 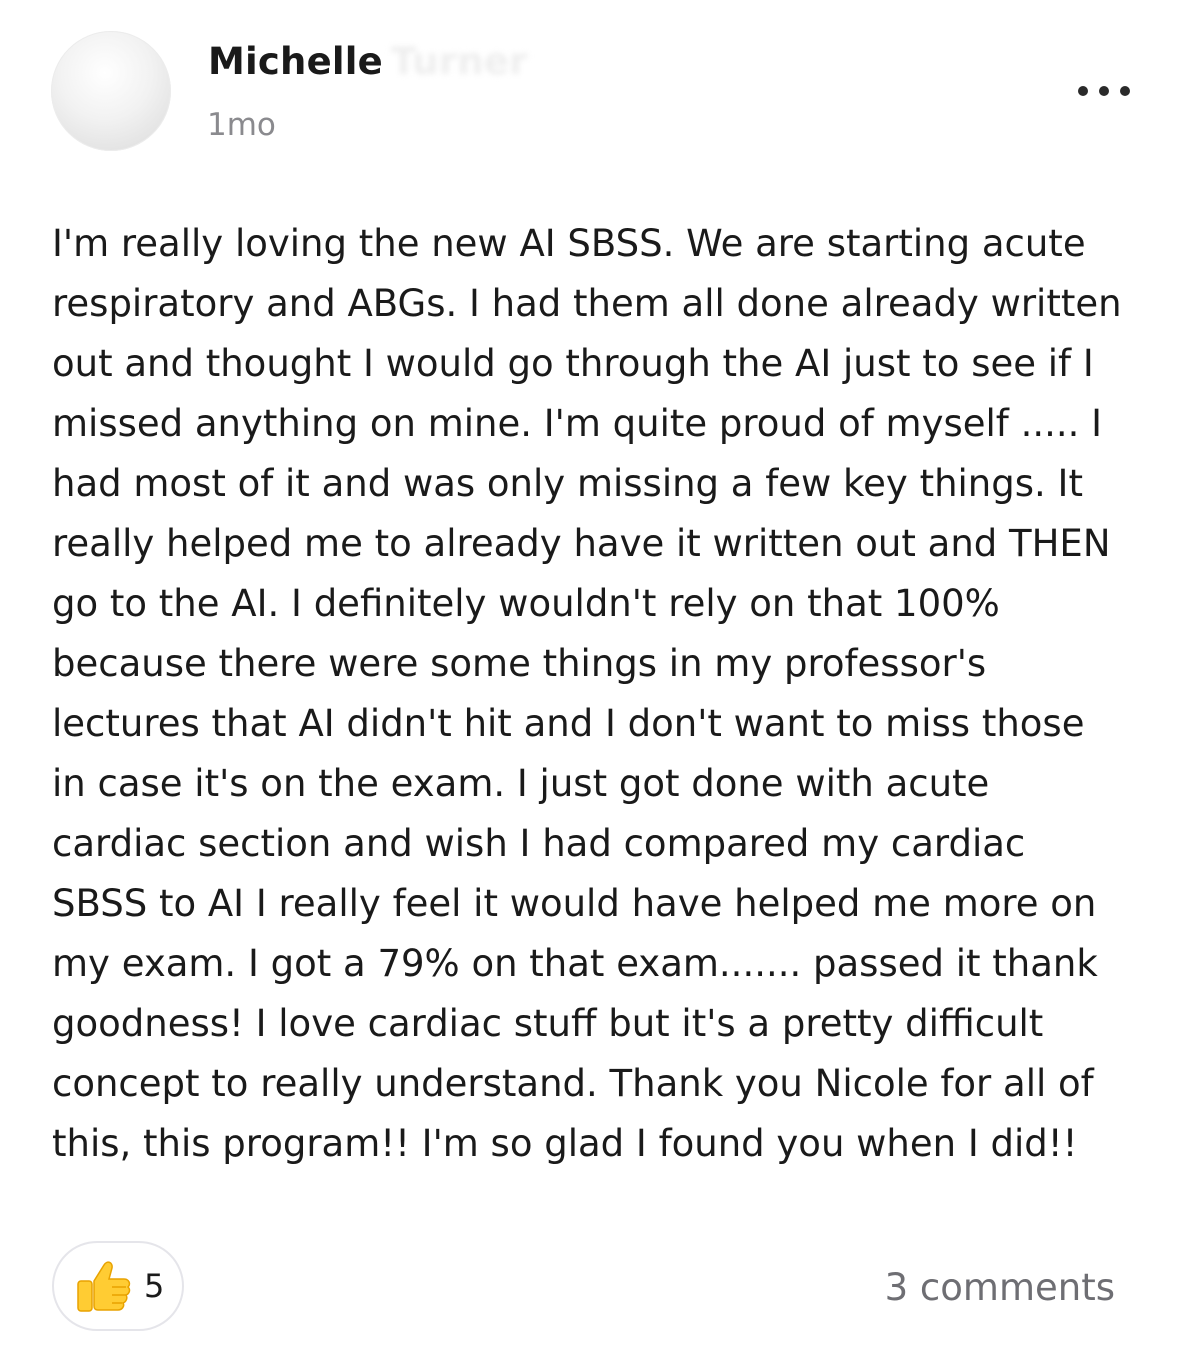 I want to click on author-name: Michelle Turner, so click(x=368, y=61).